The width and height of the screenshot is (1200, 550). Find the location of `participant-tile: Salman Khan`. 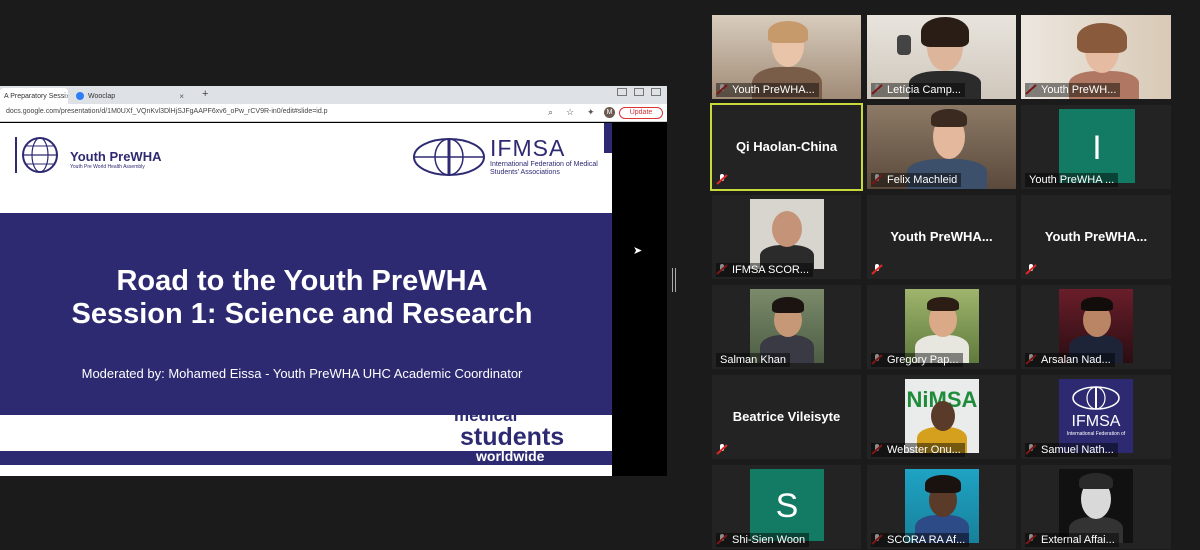

participant-tile: Salman Khan is located at coordinates (786, 327).